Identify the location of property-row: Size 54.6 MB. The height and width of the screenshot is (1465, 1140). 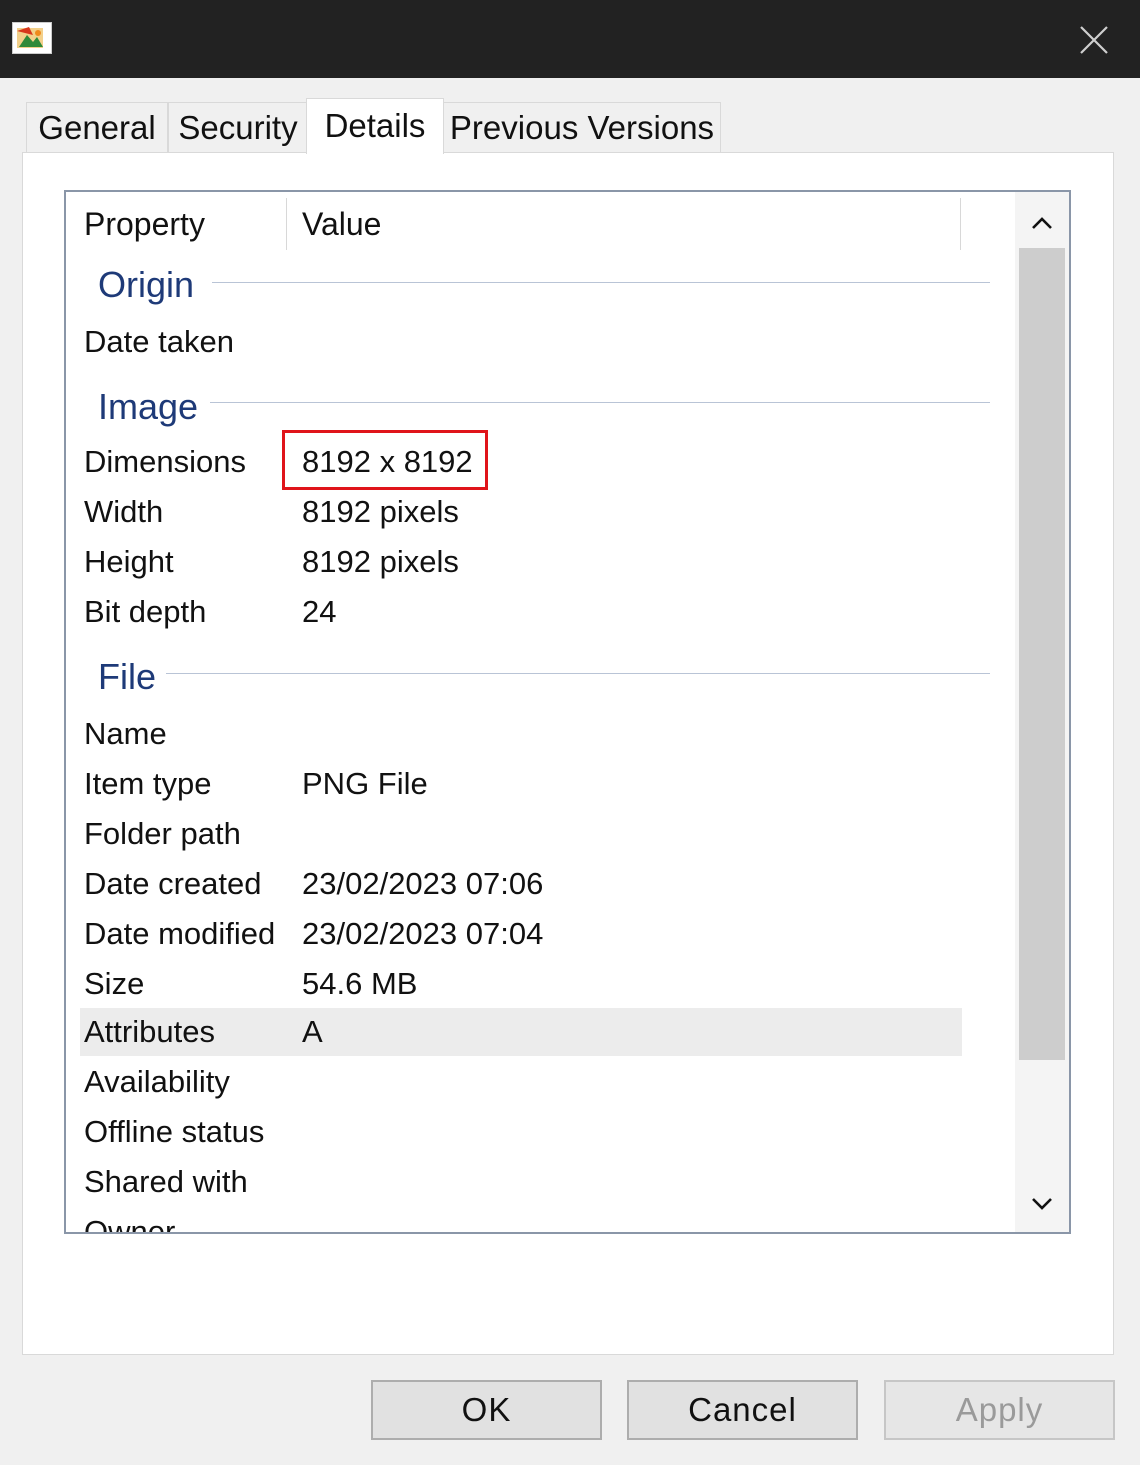
(521, 984).